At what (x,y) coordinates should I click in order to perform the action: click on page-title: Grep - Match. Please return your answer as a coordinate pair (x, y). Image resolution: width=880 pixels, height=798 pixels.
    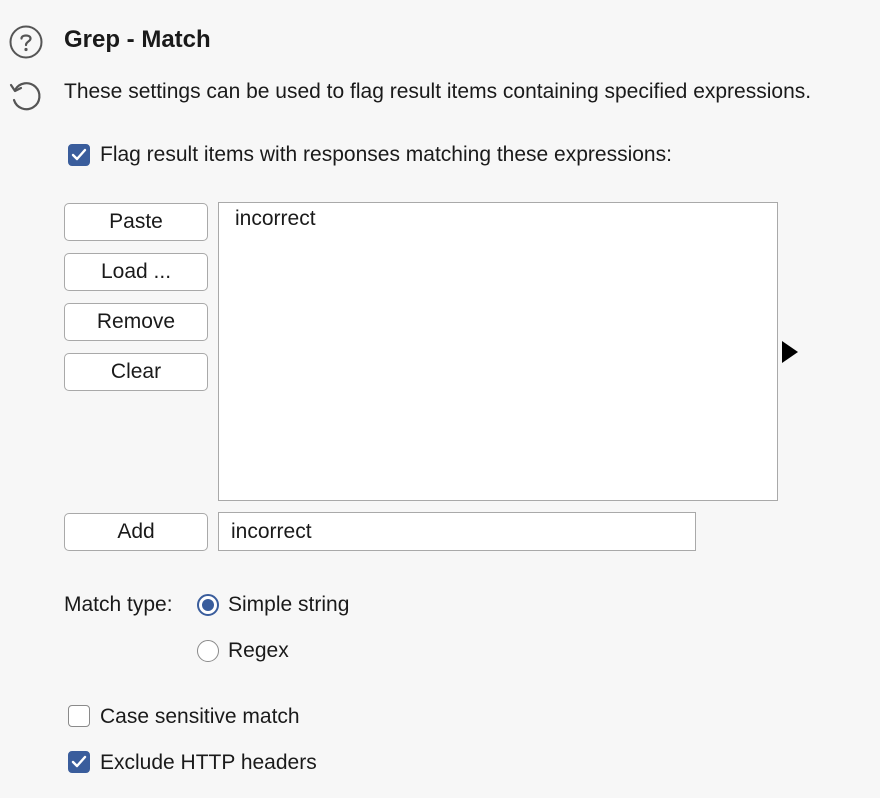
    Looking at the image, I should click on (137, 39).